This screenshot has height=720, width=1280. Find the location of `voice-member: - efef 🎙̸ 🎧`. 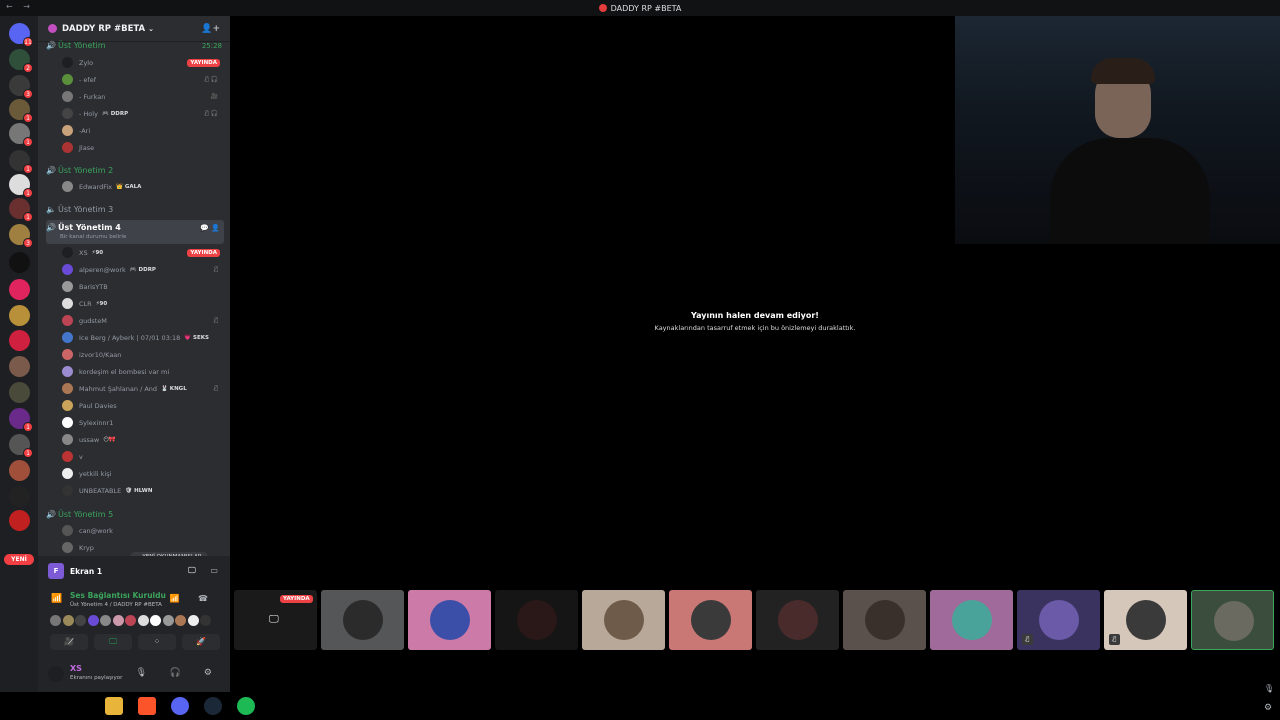

voice-member: - efef 🎙̸ 🎧 is located at coordinates (143, 79).